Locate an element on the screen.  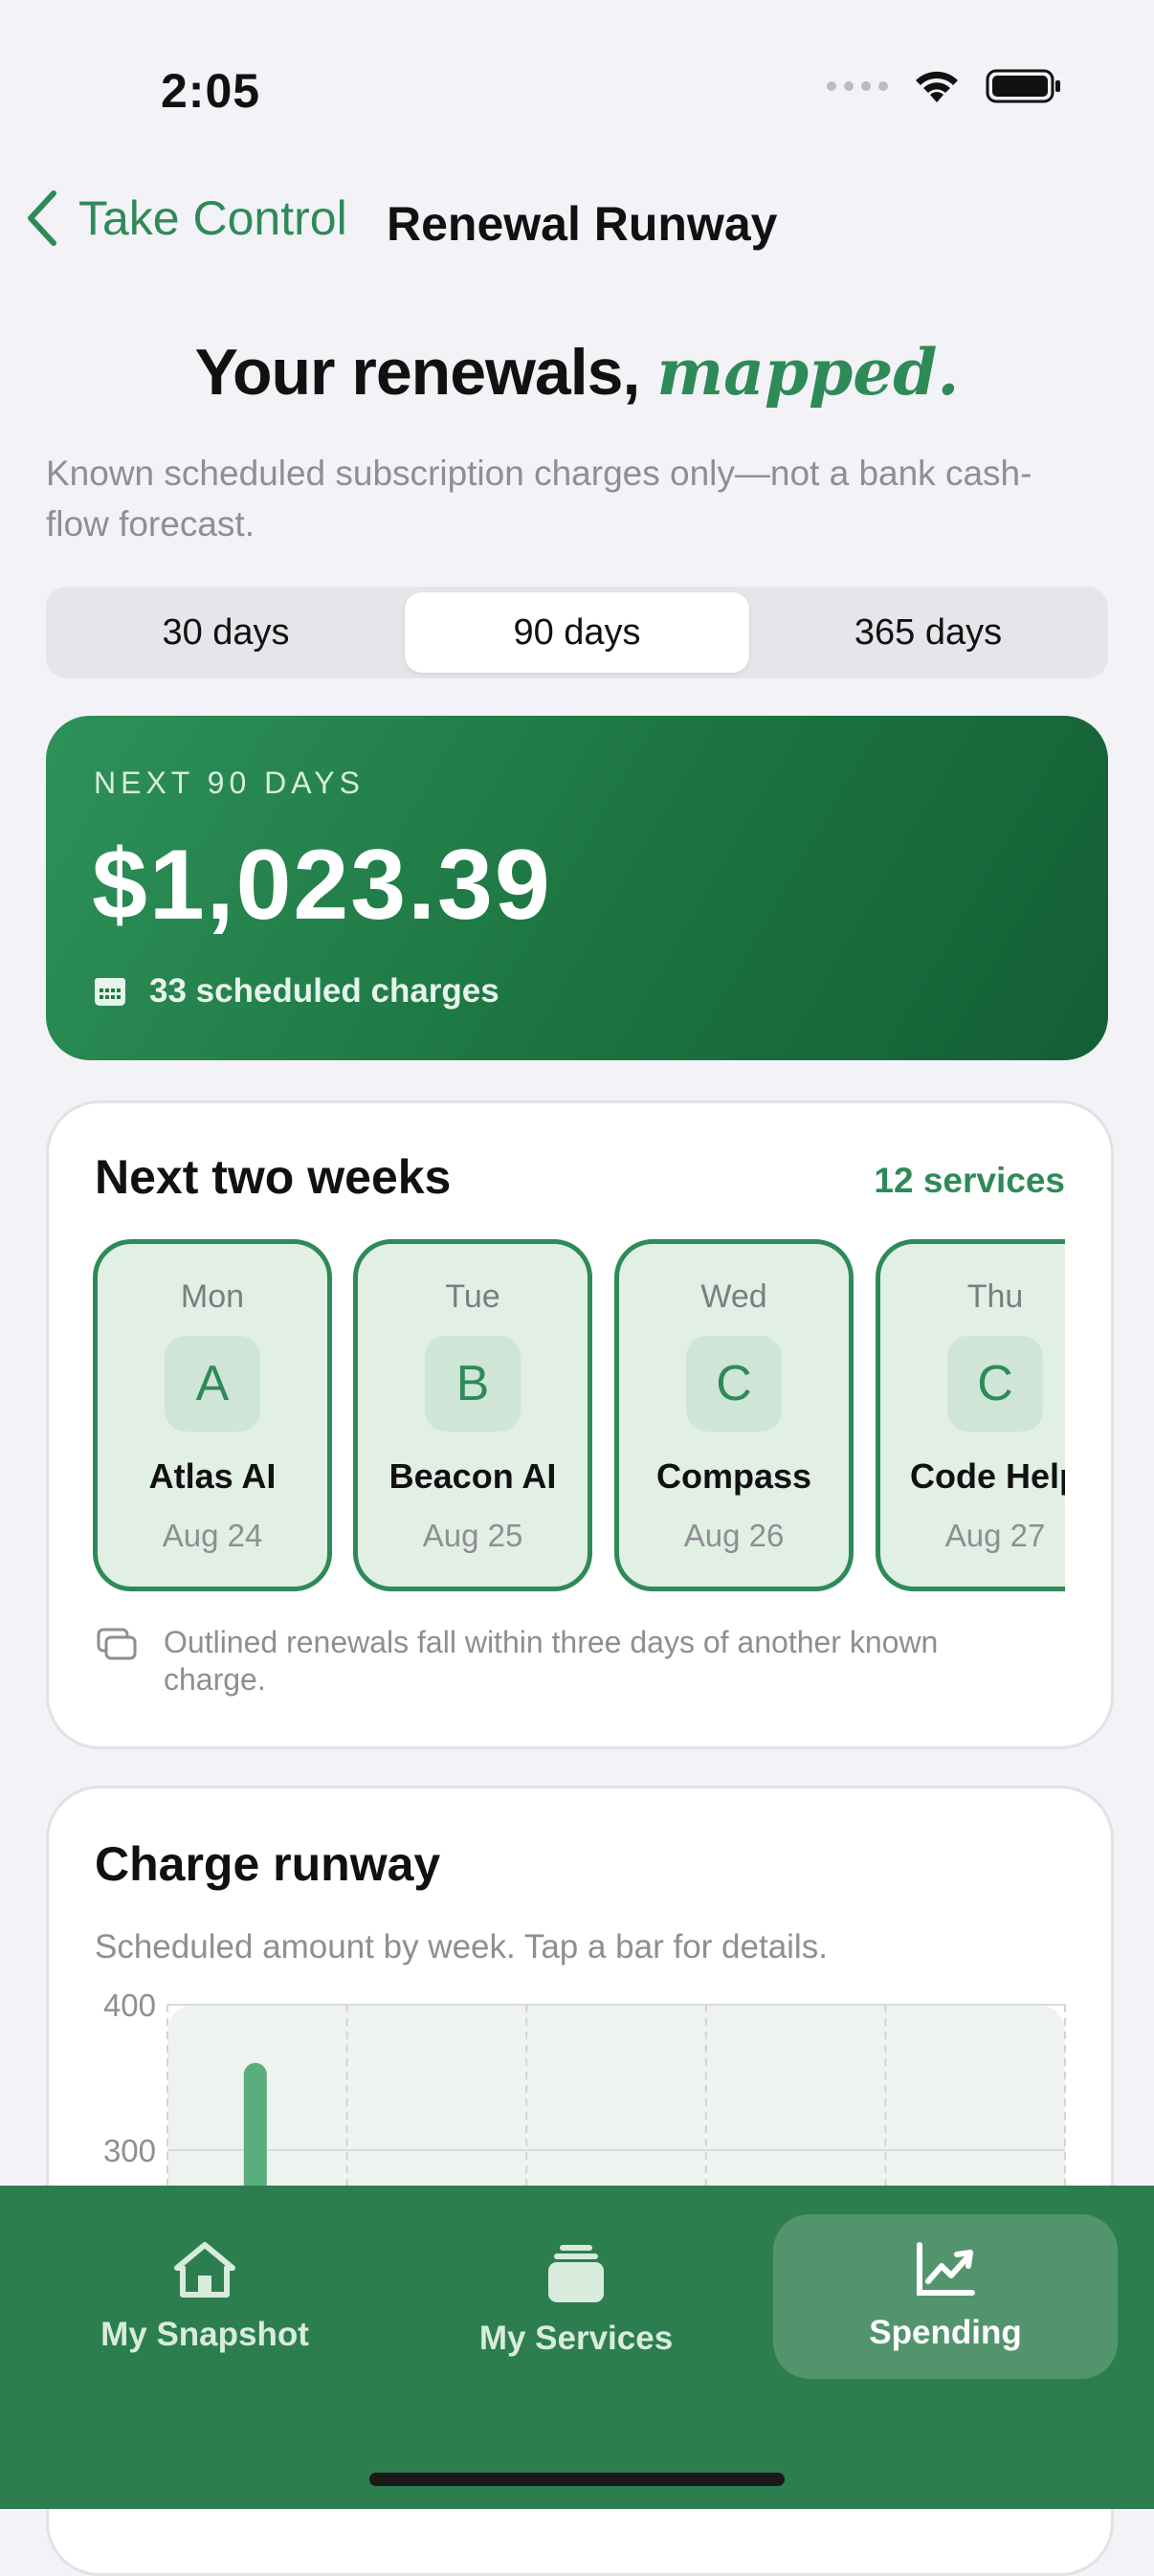
tab-bar: My Snapshot My Services Spending is located at coordinates (577, 2347).